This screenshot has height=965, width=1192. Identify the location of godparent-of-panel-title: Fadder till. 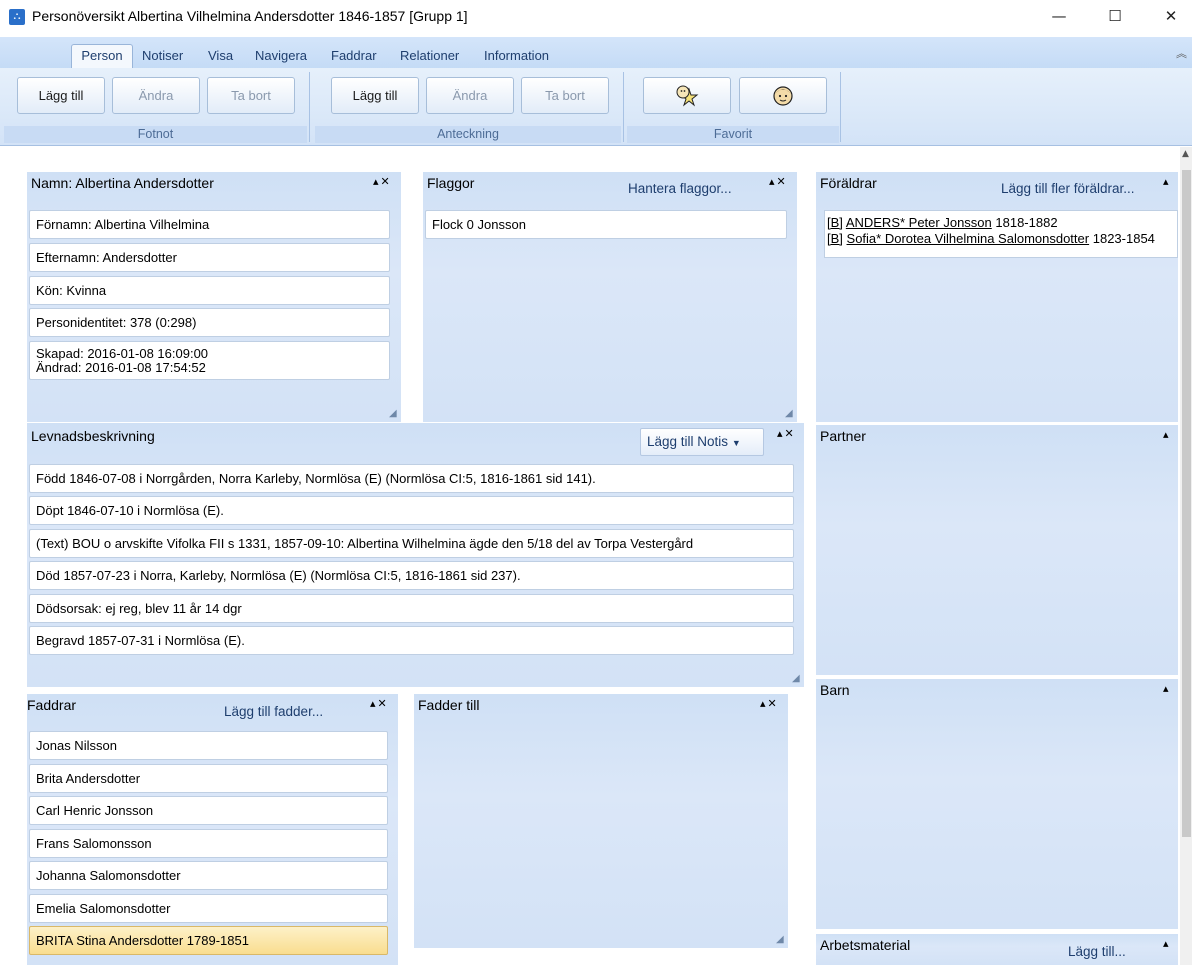
(449, 705).